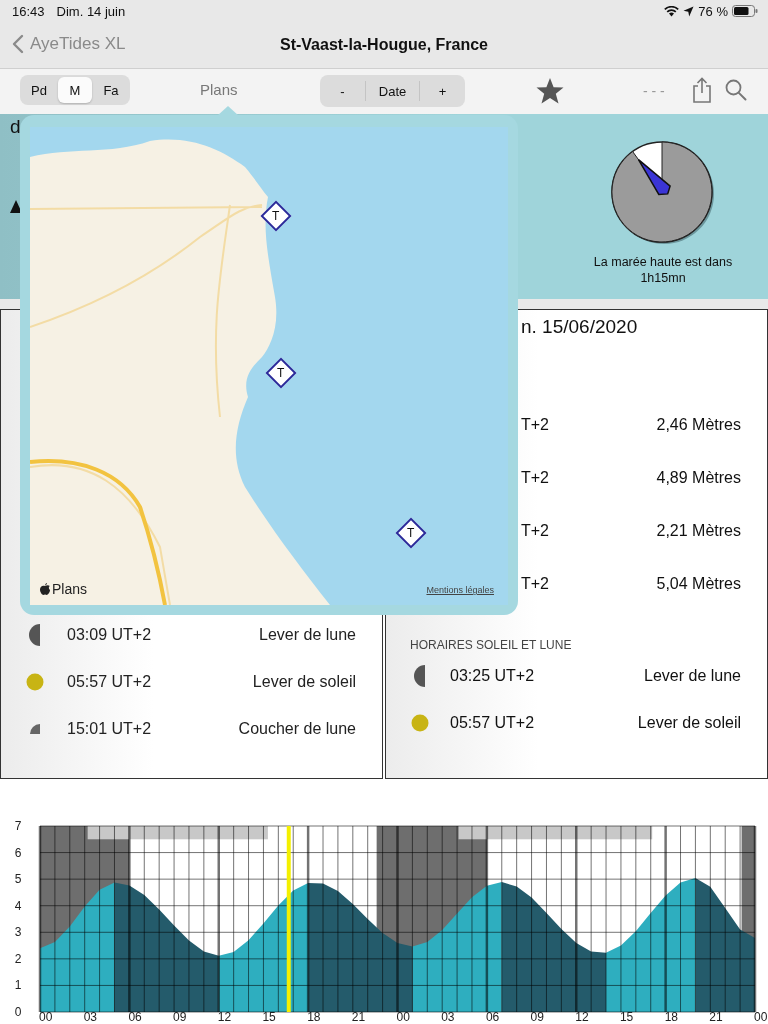 The image size is (768, 1024). Describe the element at coordinates (580, 327) in the screenshot. I see `date-heading: n. 15/06/2020` at that location.